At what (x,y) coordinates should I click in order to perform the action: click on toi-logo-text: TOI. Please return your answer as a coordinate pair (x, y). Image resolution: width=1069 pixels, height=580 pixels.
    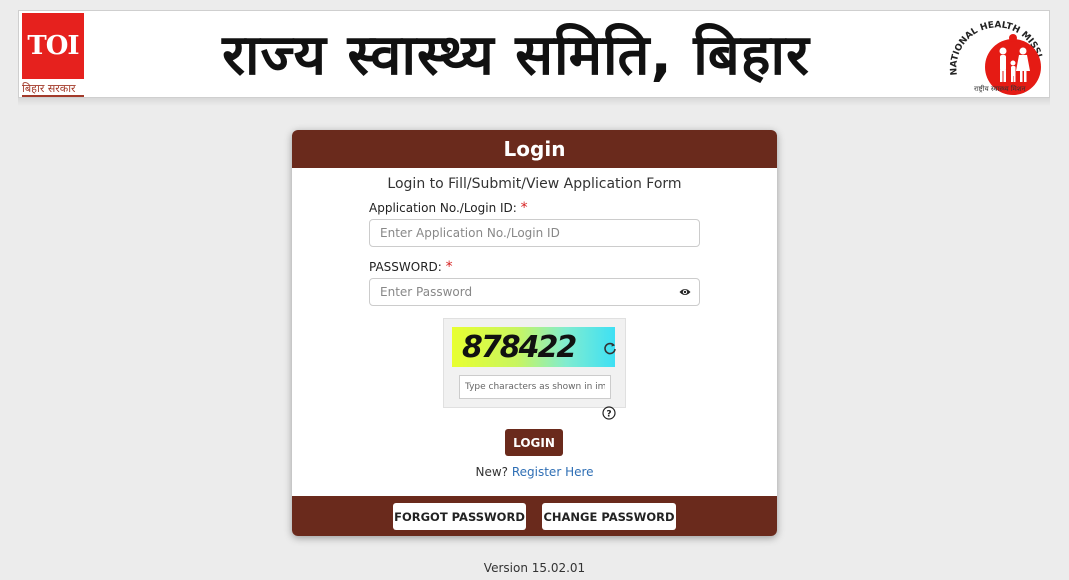
    Looking at the image, I should click on (53, 46).